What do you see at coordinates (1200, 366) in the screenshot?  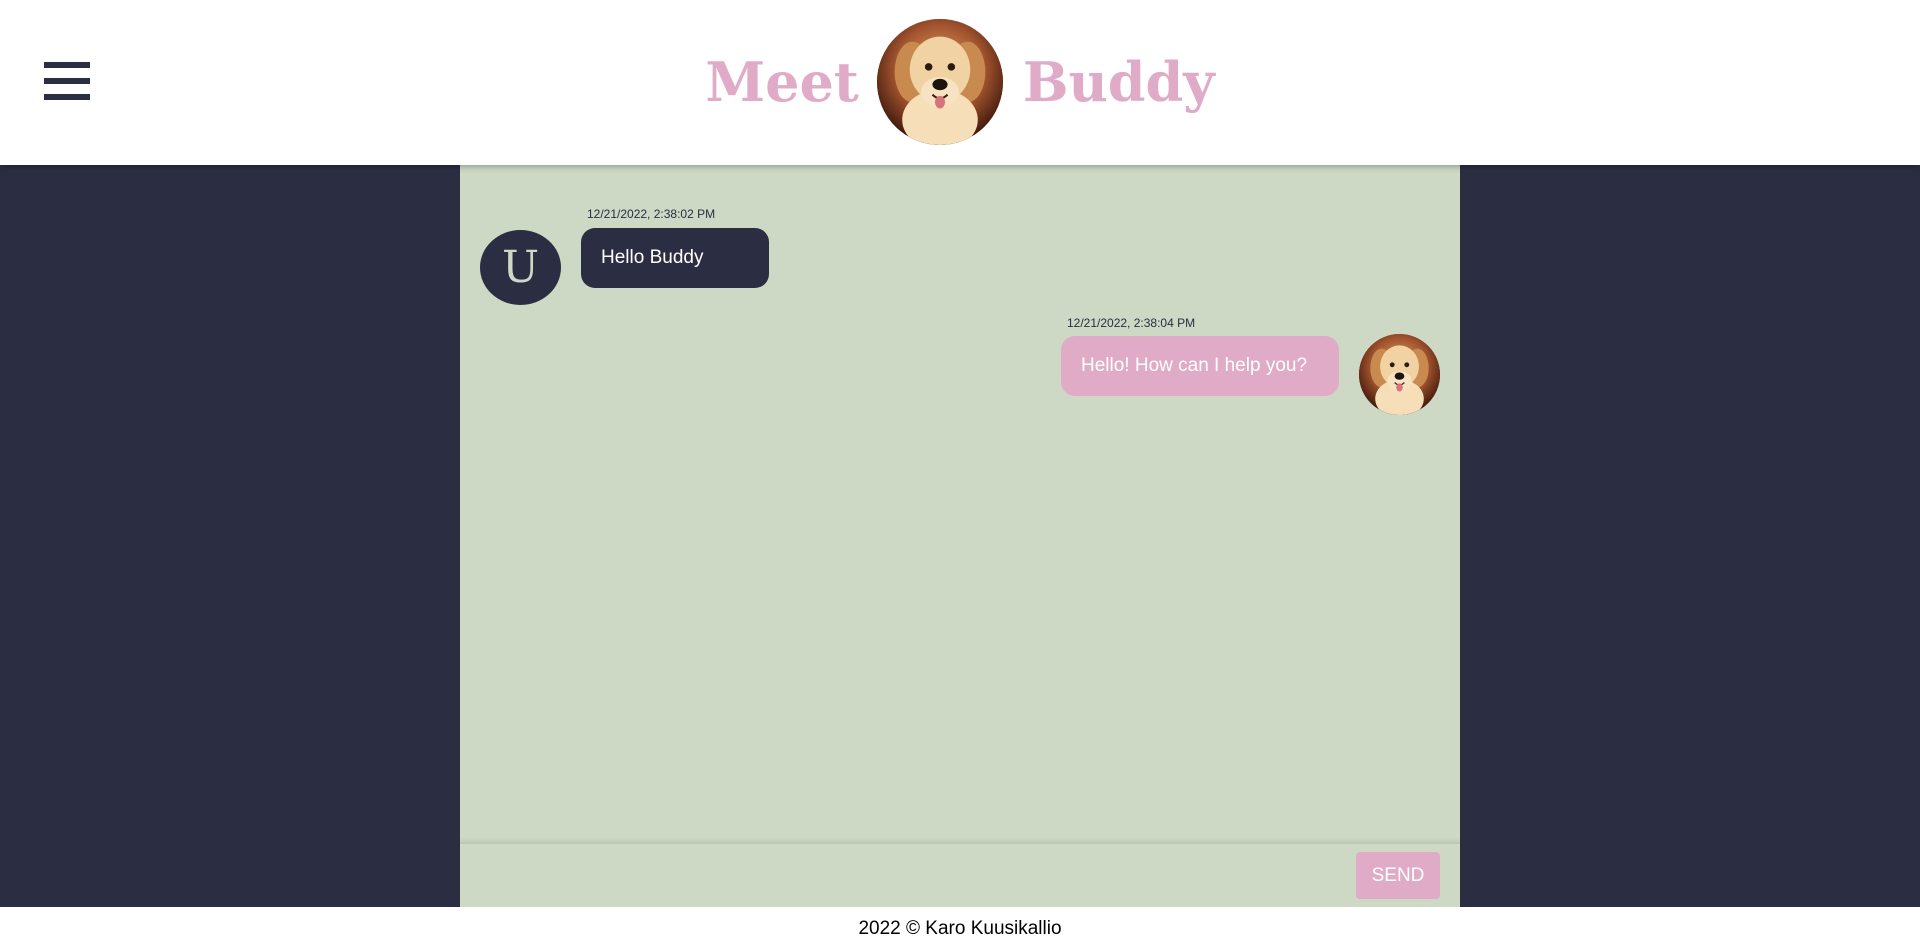 I see `bot-message-bubble: Hello! How can I help you?` at bounding box center [1200, 366].